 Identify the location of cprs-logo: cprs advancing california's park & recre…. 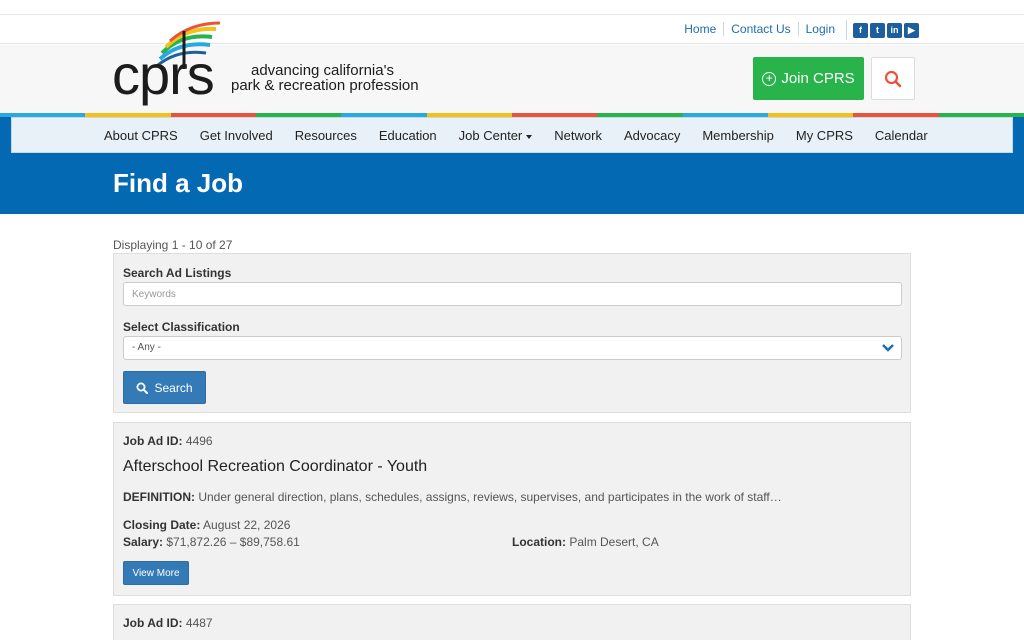
(272, 66).